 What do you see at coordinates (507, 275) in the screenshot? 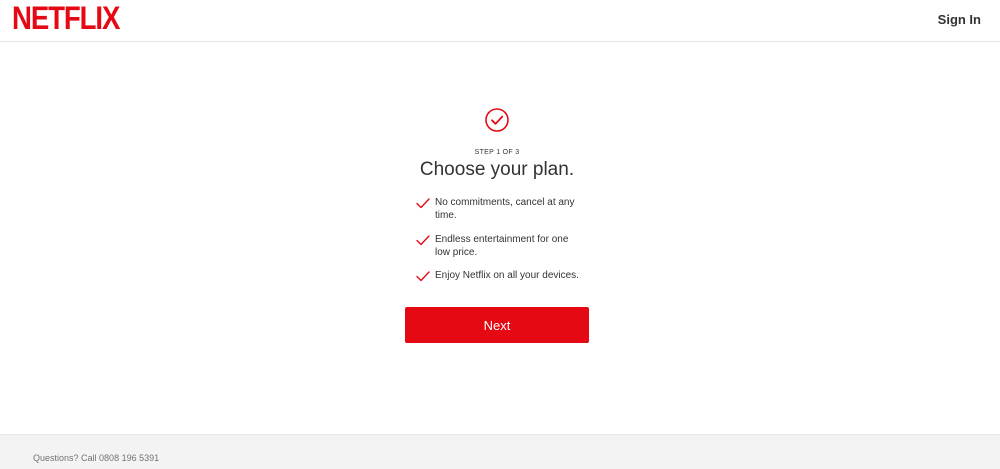
I see `benefit-text: Enjoy Netflix on all your devices.` at bounding box center [507, 275].